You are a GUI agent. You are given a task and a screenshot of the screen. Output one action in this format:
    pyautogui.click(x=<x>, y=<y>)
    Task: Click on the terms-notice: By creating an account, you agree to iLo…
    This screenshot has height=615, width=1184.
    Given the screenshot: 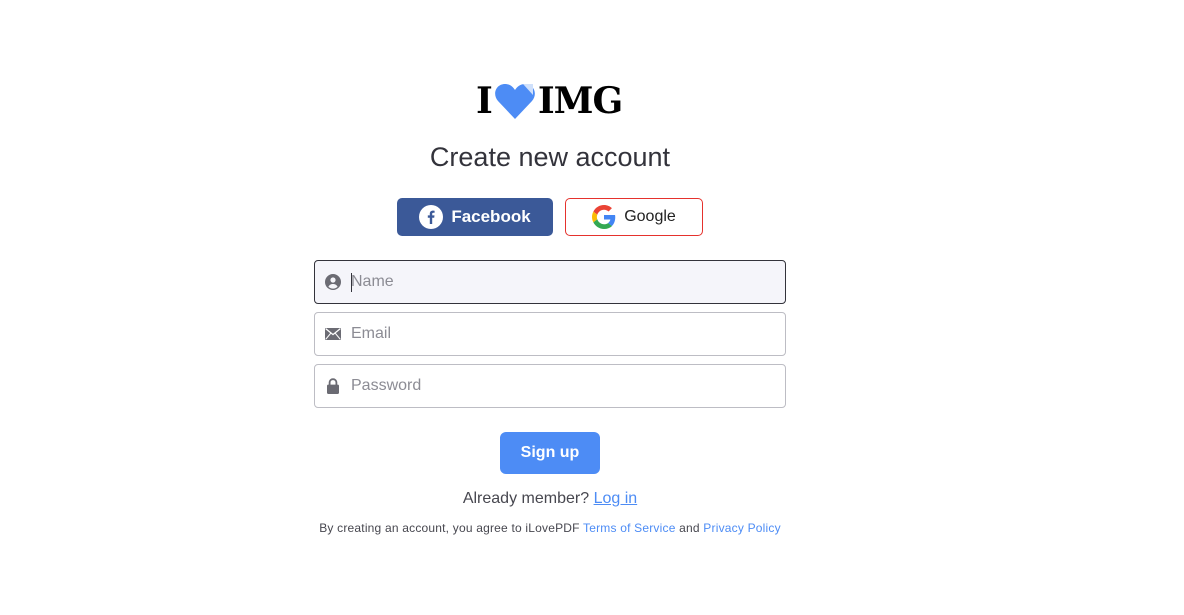 What is the action you would take?
    pyautogui.click(x=550, y=528)
    